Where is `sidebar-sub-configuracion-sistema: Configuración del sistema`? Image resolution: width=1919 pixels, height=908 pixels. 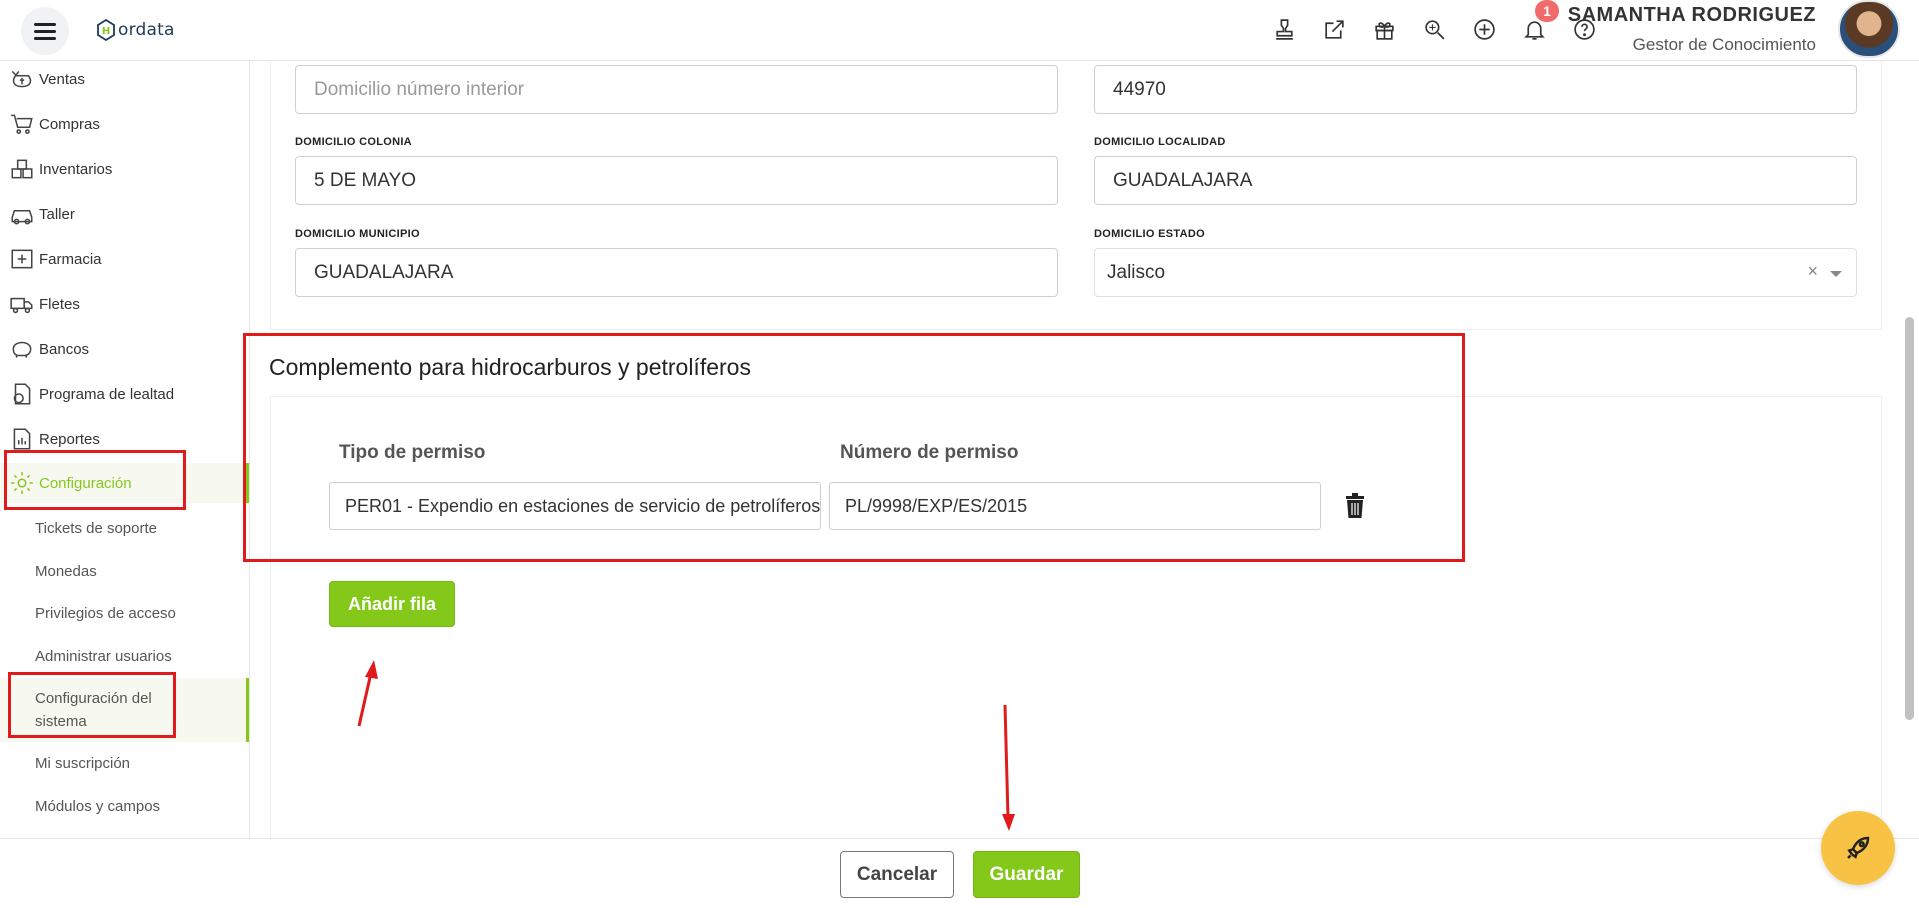
sidebar-sub-configuracion-sistema: Configuración del sistema is located at coordinates (110, 710).